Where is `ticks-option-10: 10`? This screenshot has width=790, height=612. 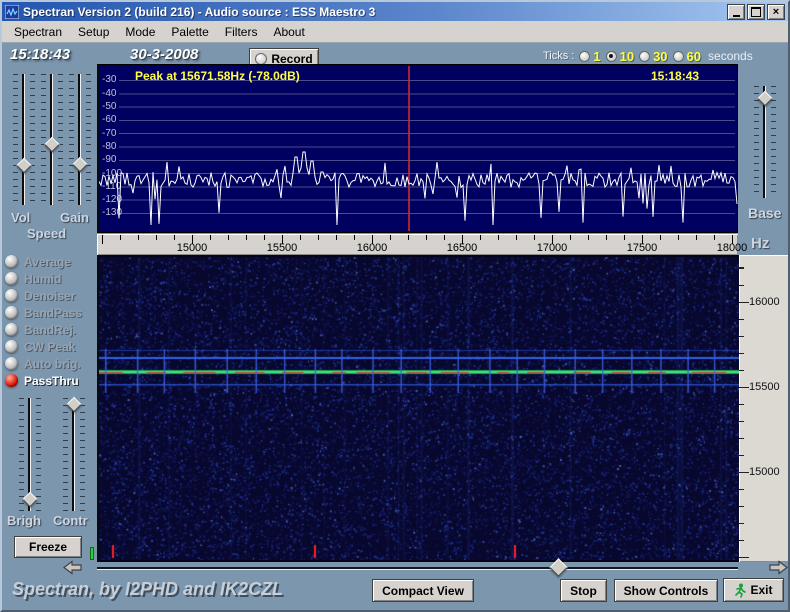 ticks-option-10: 10 is located at coordinates (619, 56).